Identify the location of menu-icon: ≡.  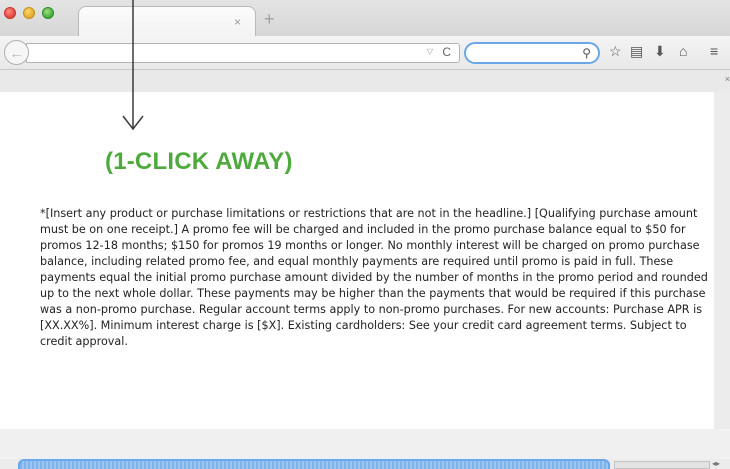
(714, 51).